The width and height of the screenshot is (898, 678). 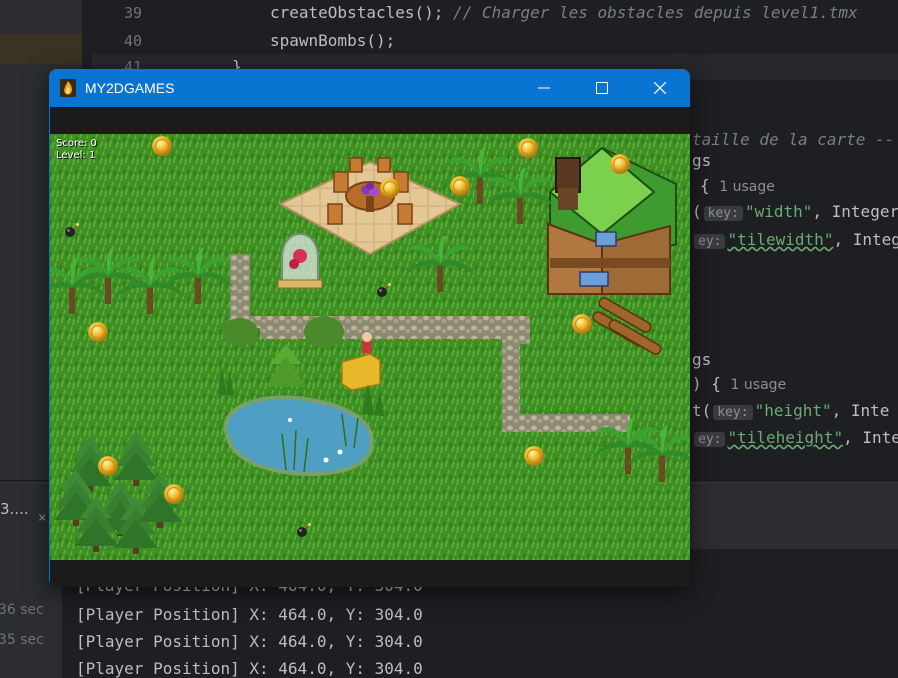 What do you see at coordinates (795, 211) in the screenshot?
I see `code-fragment: (key: "width", Integer` at bounding box center [795, 211].